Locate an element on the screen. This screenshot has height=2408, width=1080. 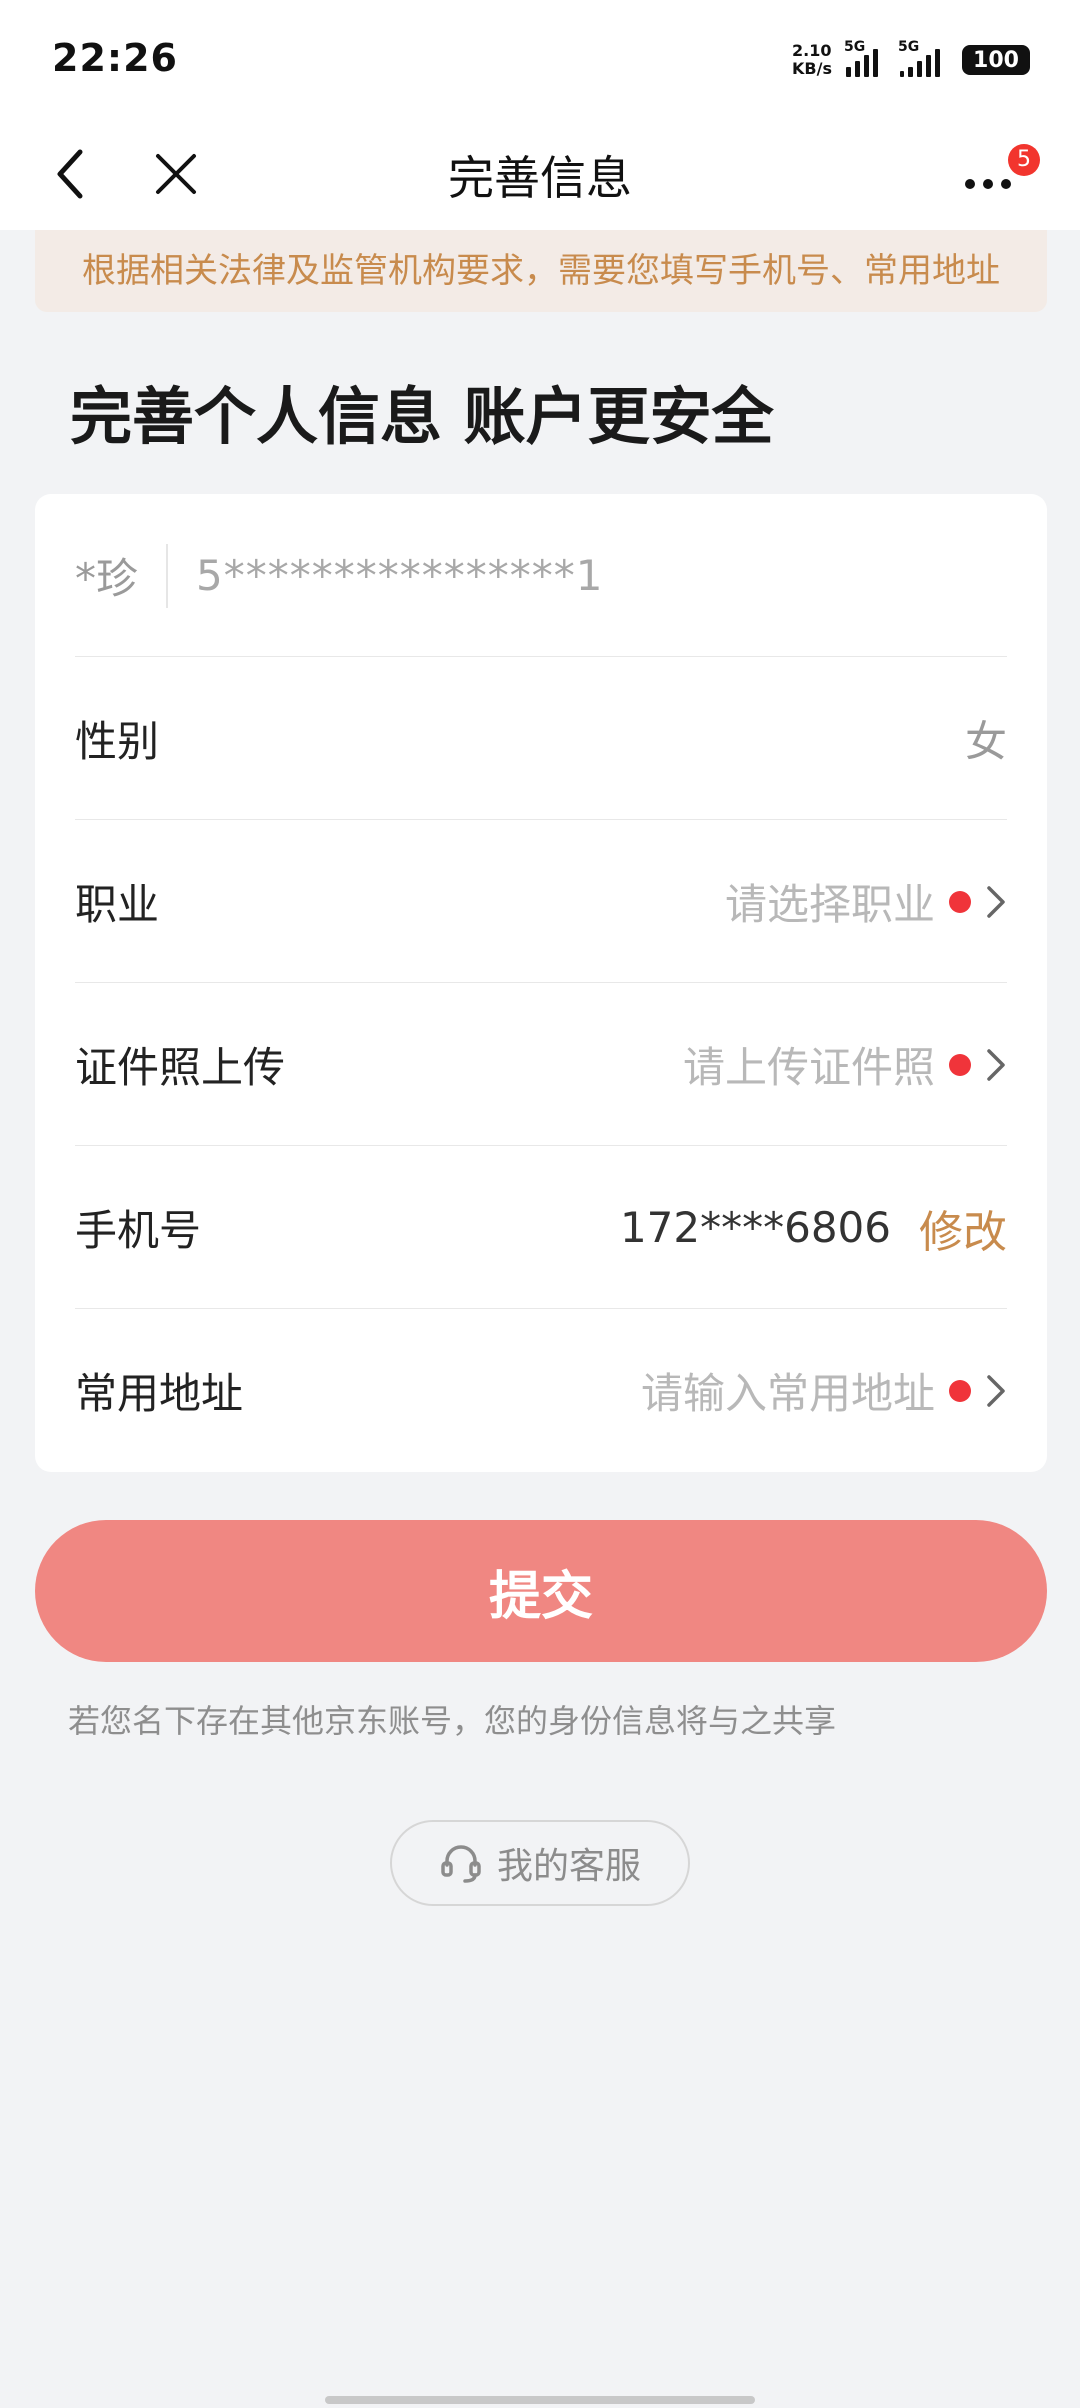
gender-label: 性别 is located at coordinates (117, 741).